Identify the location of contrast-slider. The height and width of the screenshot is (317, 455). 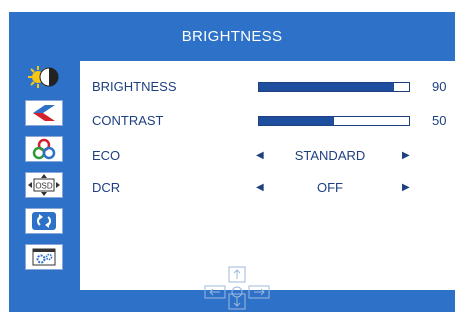
(334, 121).